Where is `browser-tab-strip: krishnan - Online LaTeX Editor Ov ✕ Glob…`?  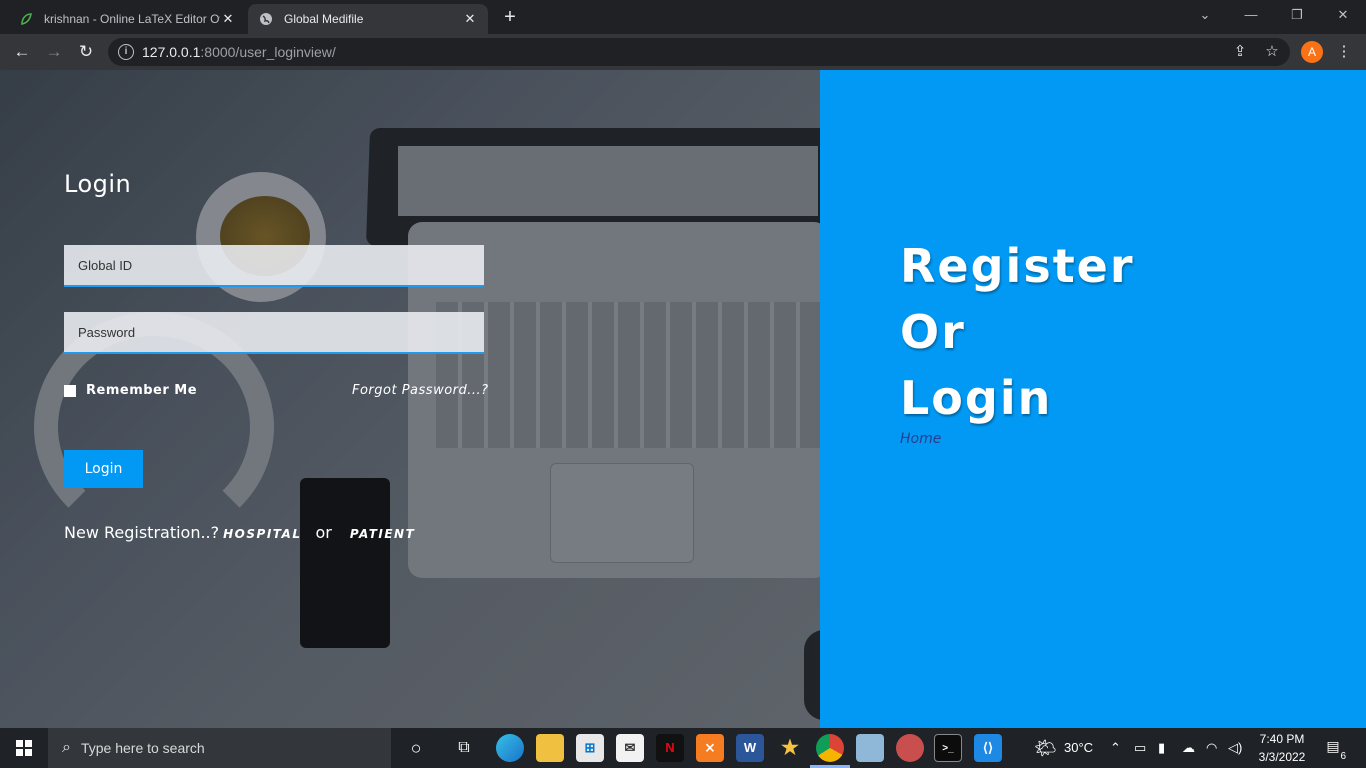 browser-tab-strip: krishnan - Online LaTeX Editor Ov ✕ Glob… is located at coordinates (683, 17).